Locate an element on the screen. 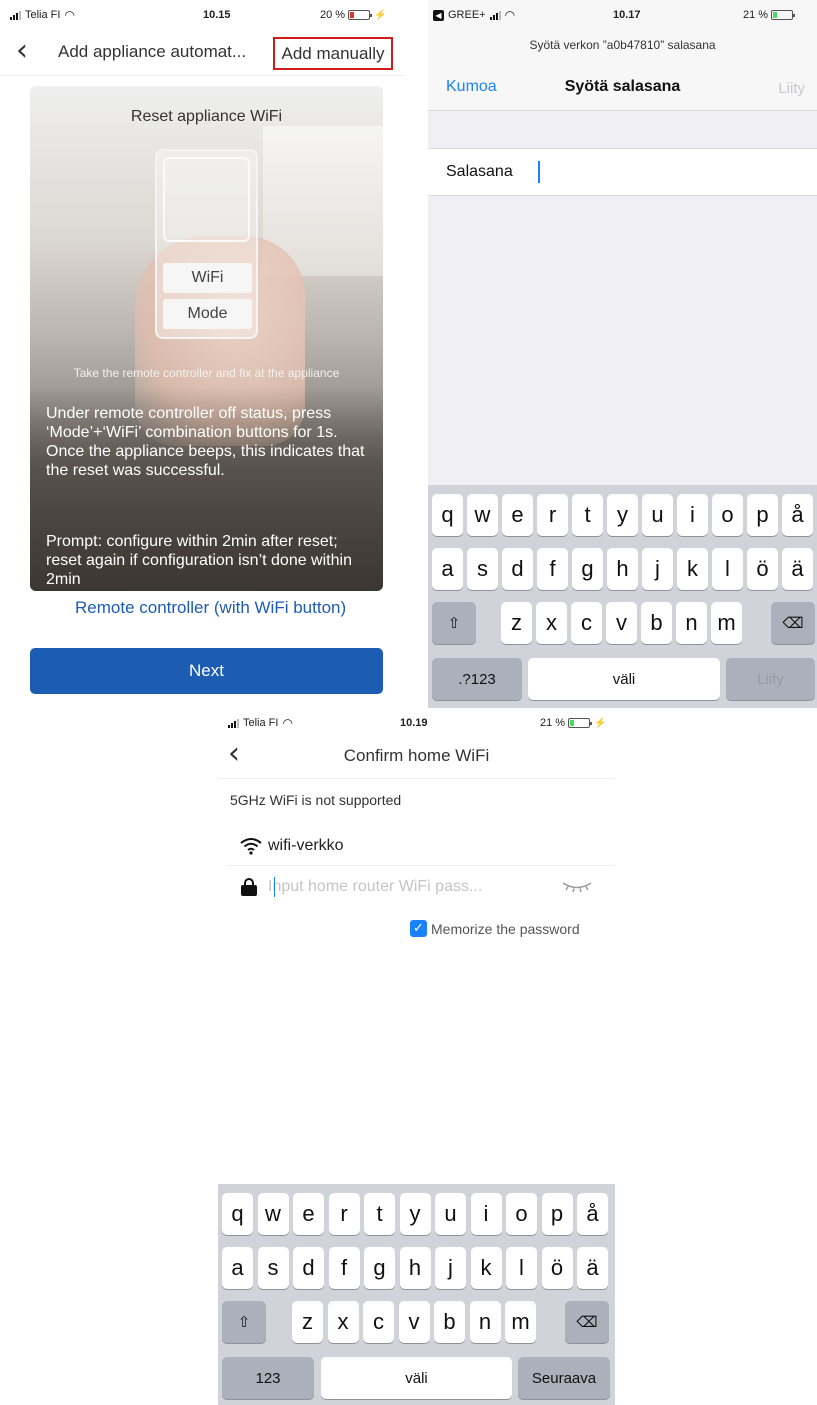 The width and height of the screenshot is (817, 1405). checkmark-icon: ✓ is located at coordinates (418, 928).